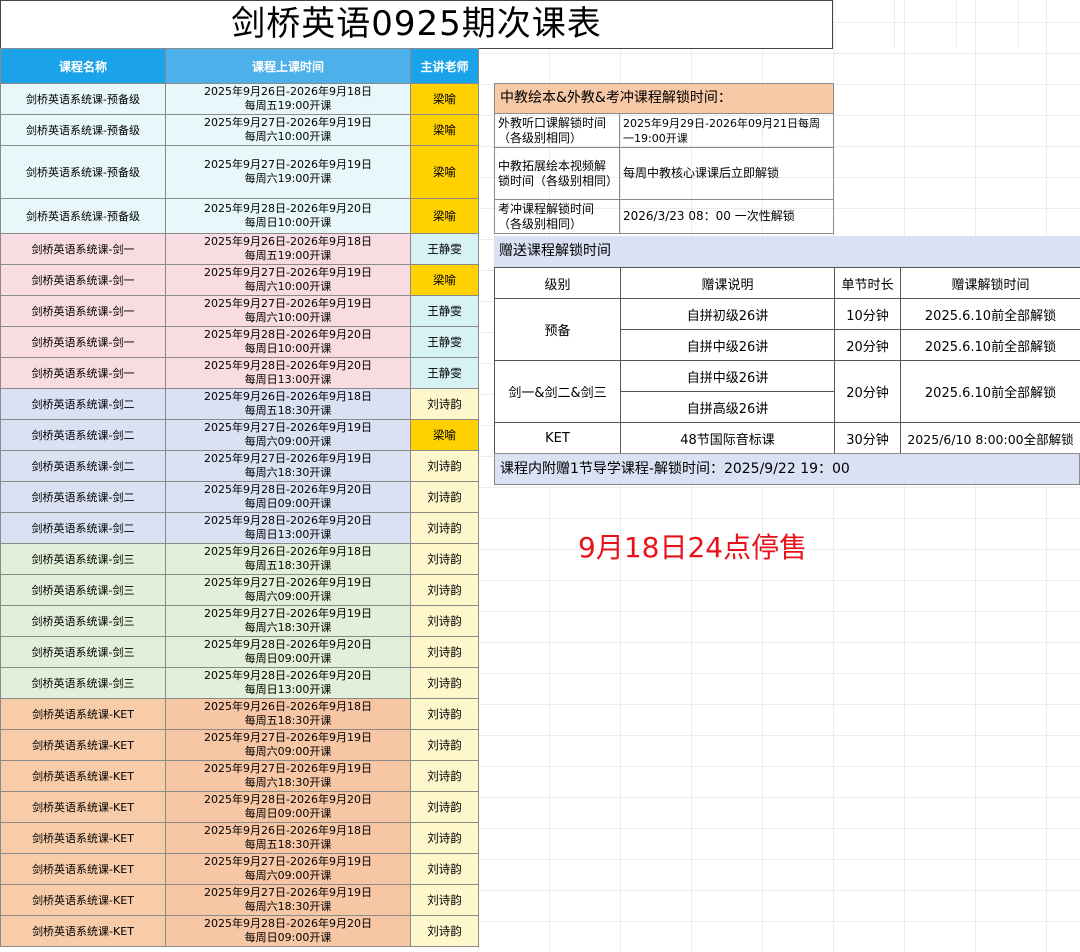 The image size is (1080, 952). Describe the element at coordinates (288, 178) in the screenshot. I see `course-weekly-time: 每周六19:00开课` at that location.